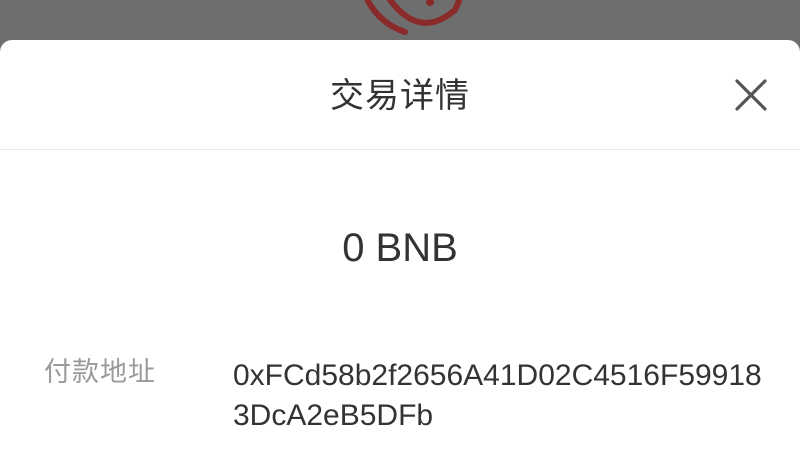  I want to click on sheet-title: 交易详情, so click(400, 96).